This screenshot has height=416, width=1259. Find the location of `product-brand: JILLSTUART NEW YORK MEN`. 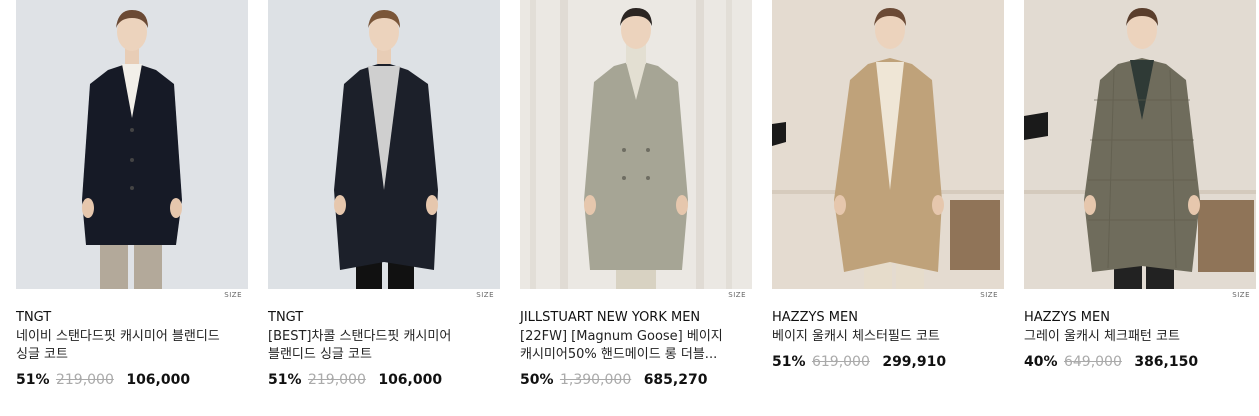

product-brand: JILLSTUART NEW YORK MEN is located at coordinates (636, 318).